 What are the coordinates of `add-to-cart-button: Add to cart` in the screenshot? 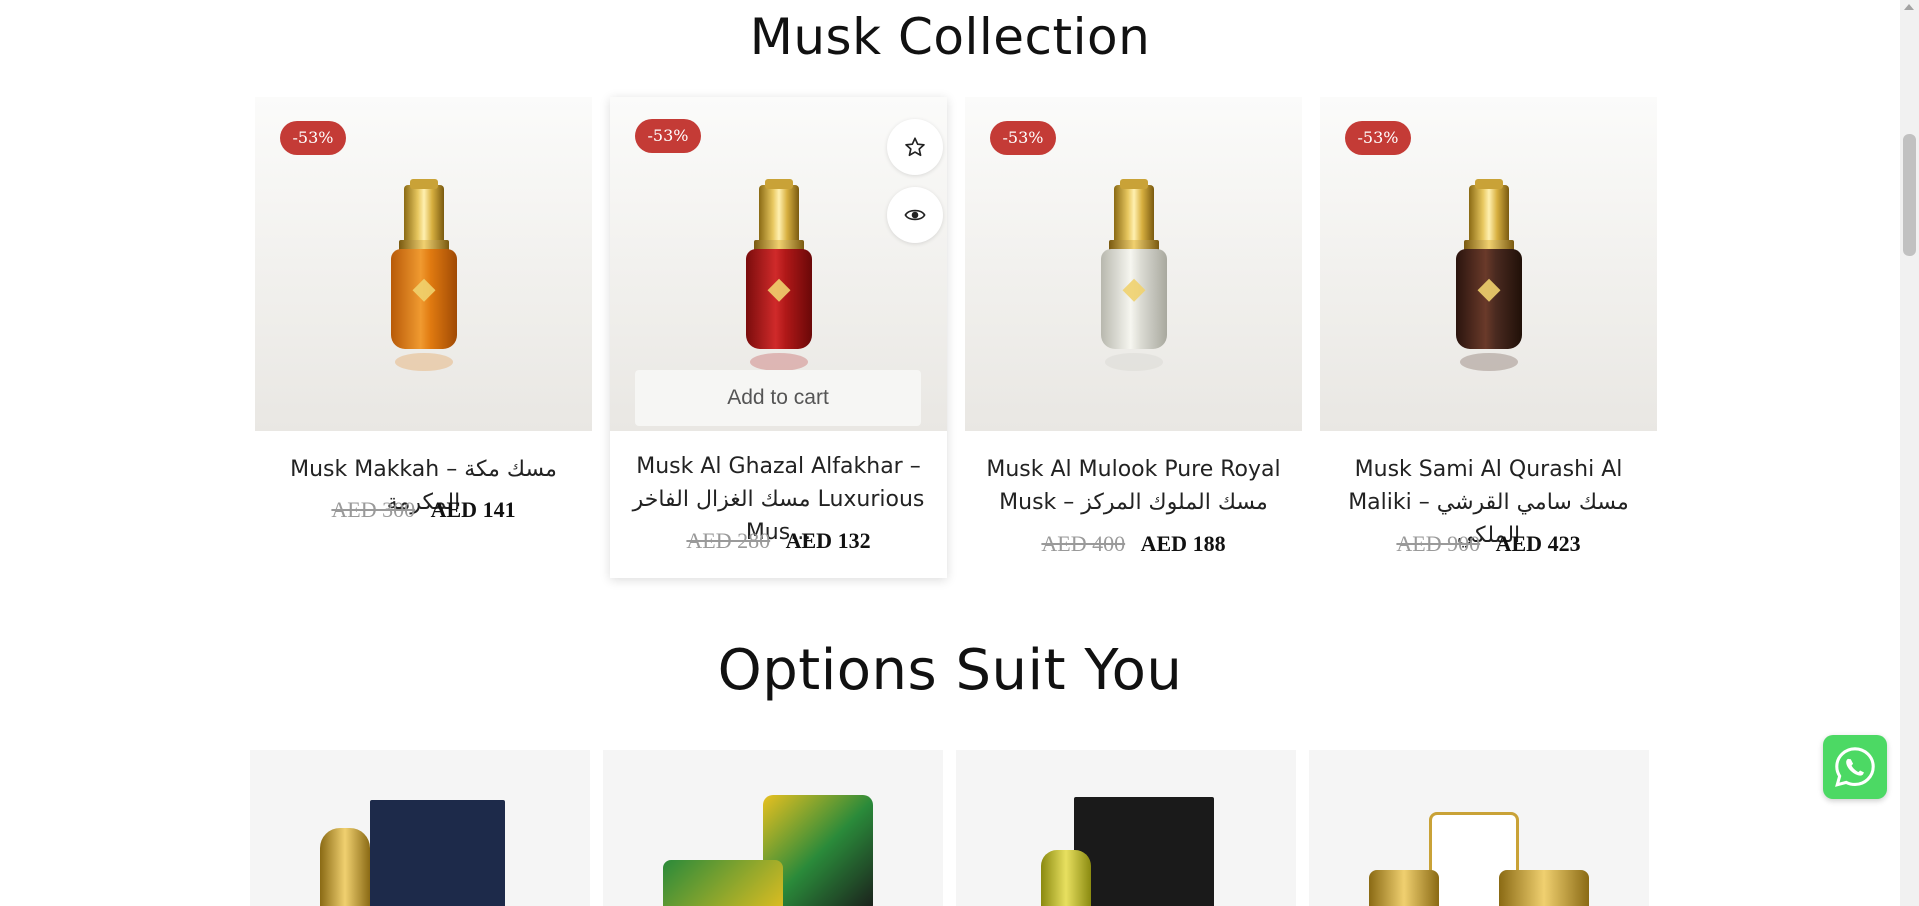 It's located at (778, 398).